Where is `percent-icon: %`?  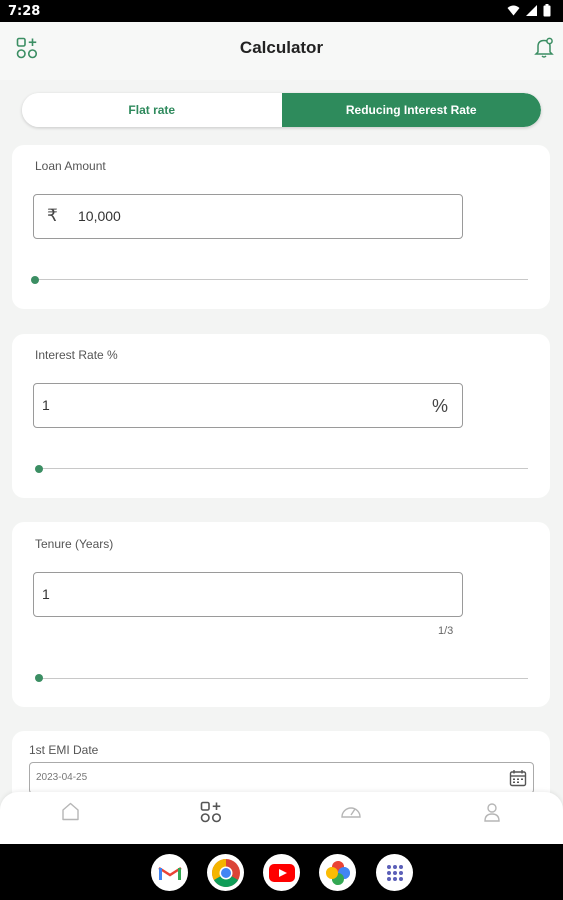 percent-icon: % is located at coordinates (439, 406).